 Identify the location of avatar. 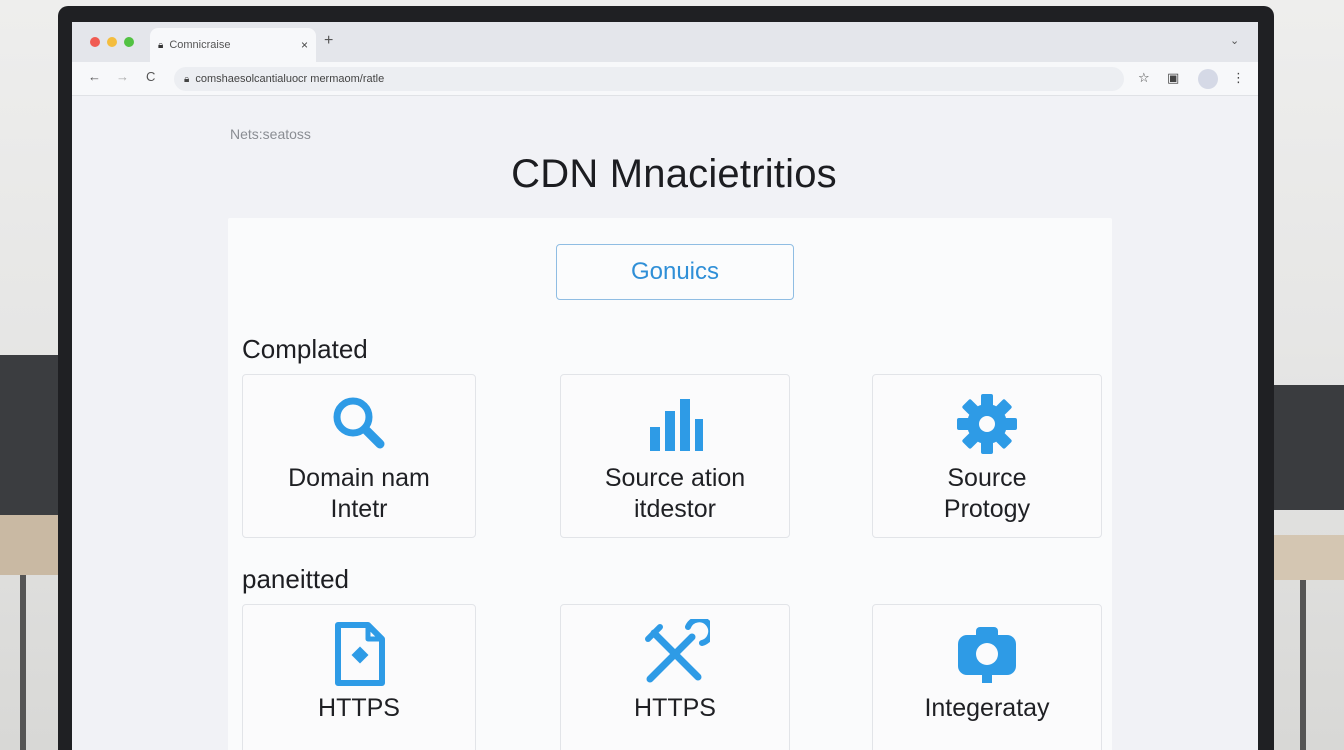
(1208, 79).